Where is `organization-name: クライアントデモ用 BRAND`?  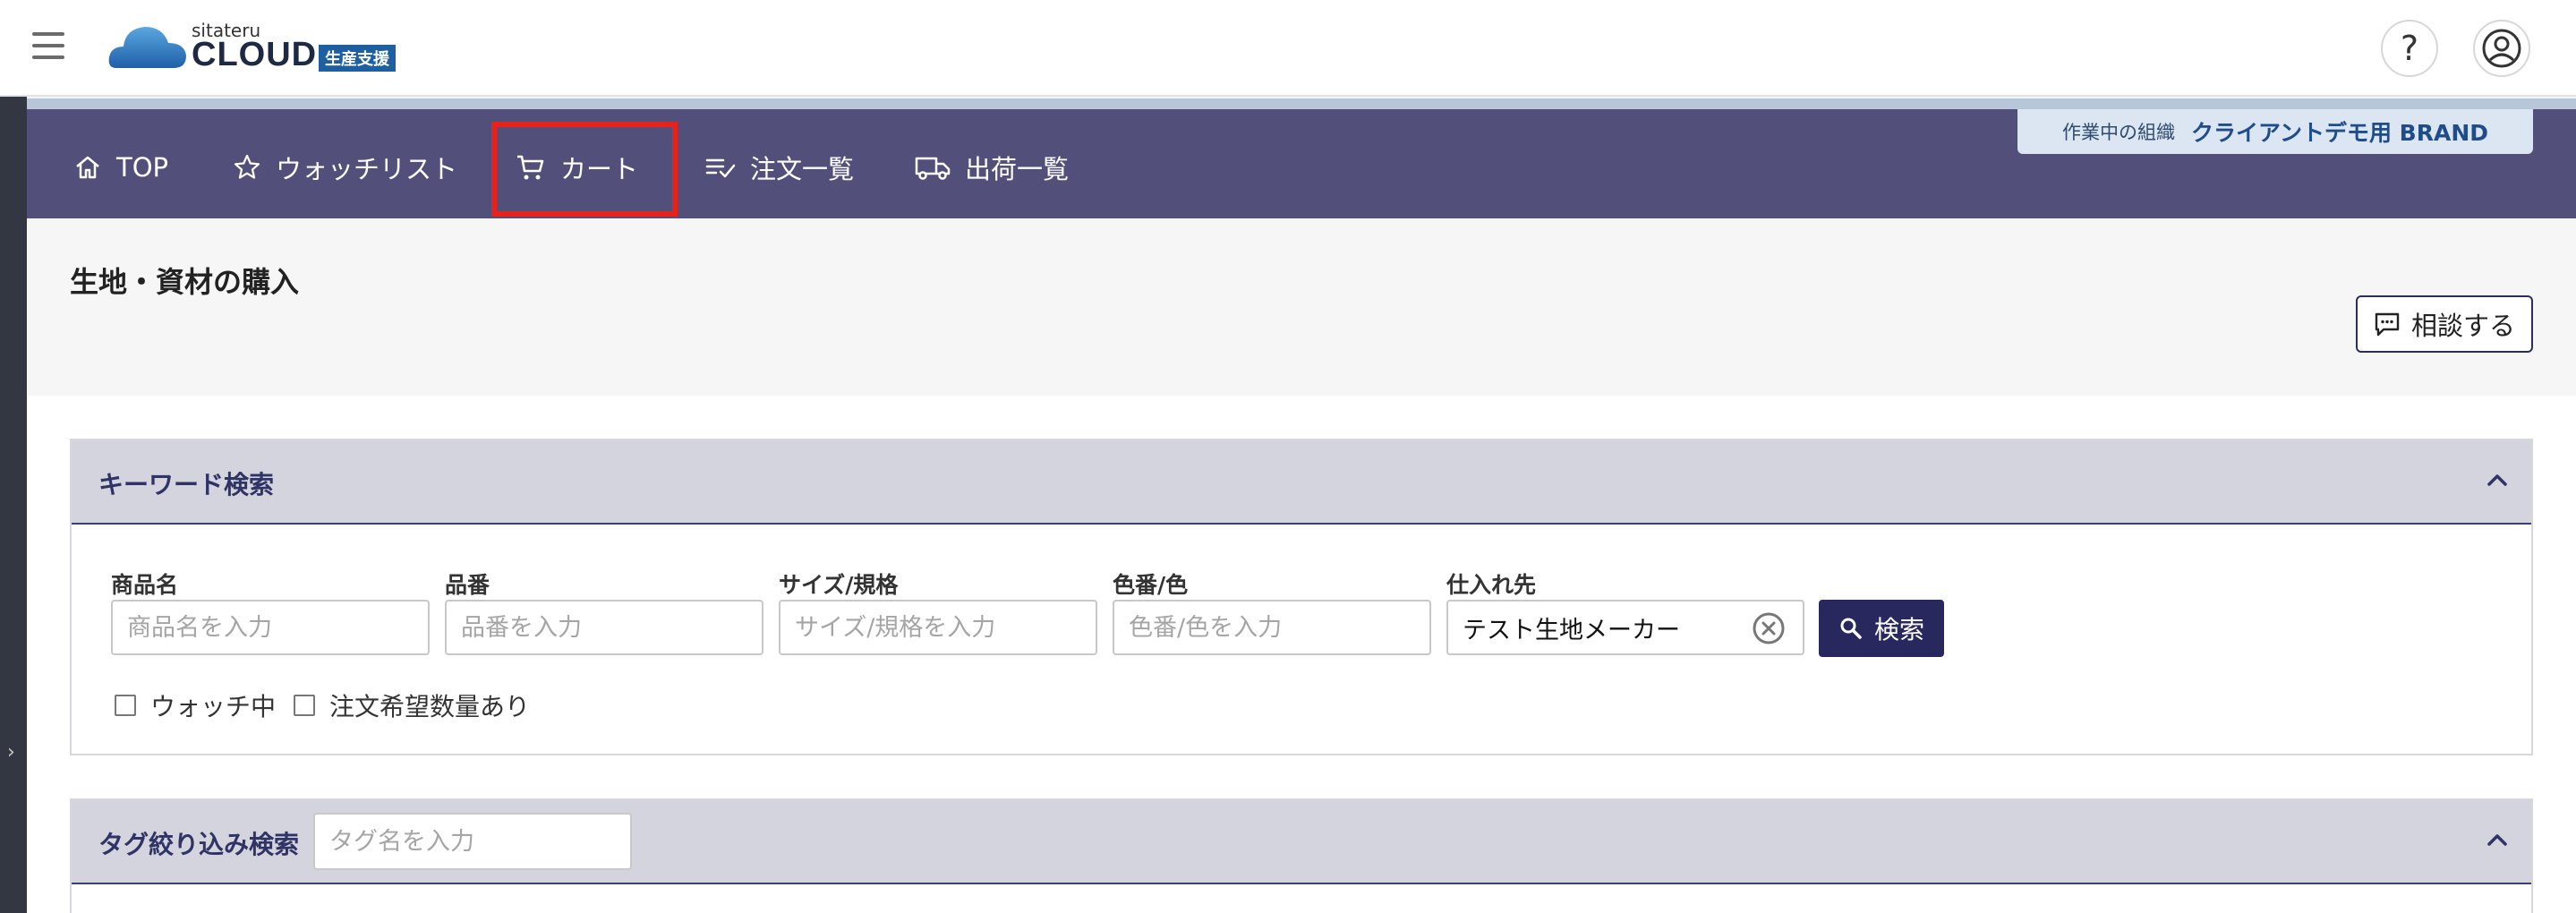 organization-name: クライアントデモ用 BRAND is located at coordinates (2339, 133).